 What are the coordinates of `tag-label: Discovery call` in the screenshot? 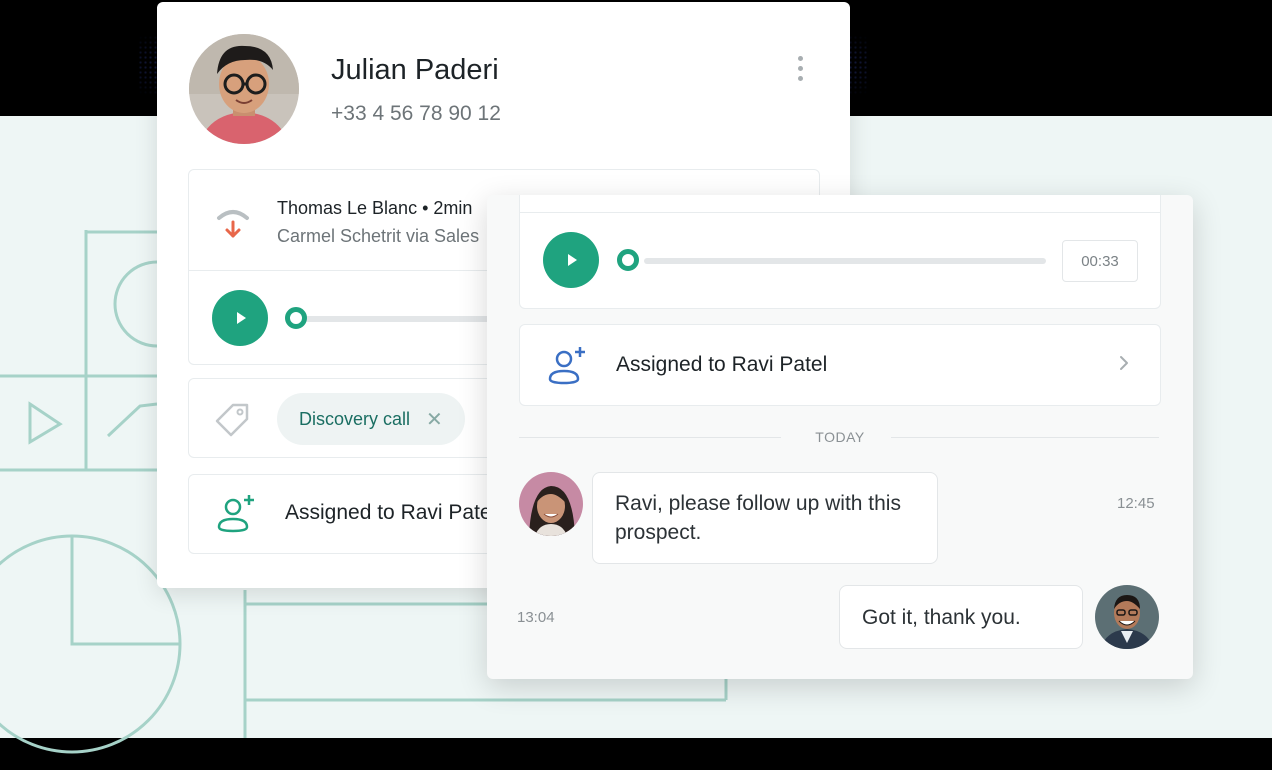 It's located at (355, 418).